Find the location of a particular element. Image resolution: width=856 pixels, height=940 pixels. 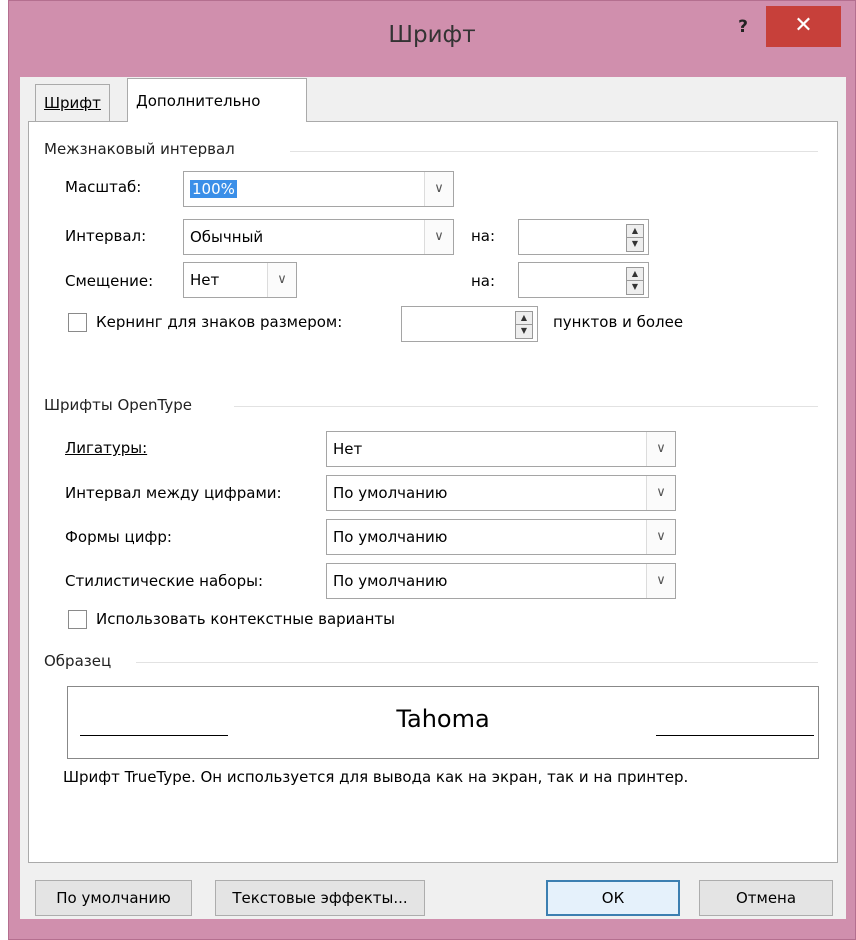

spacing-combo: Обычный ∨ is located at coordinates (318, 237).